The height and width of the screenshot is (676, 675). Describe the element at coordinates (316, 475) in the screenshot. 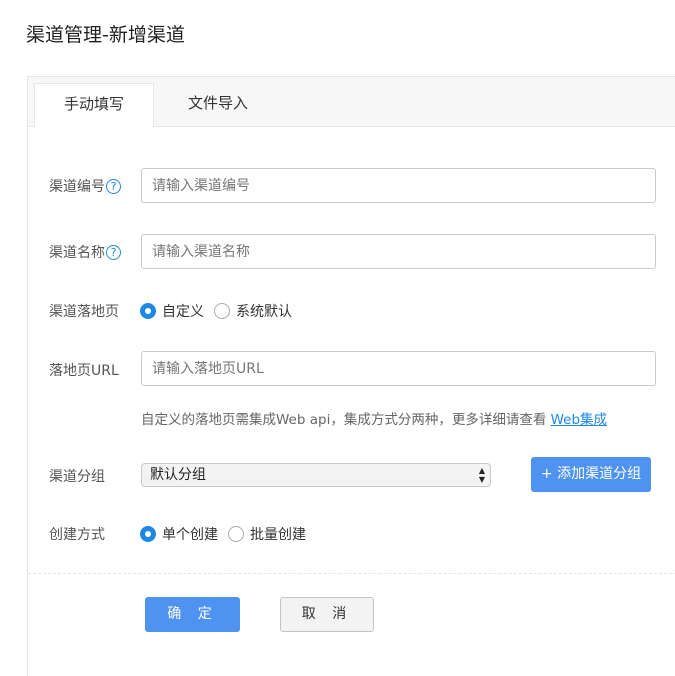

I see `channel-group-select: 默认分组 ▲ ▼` at that location.